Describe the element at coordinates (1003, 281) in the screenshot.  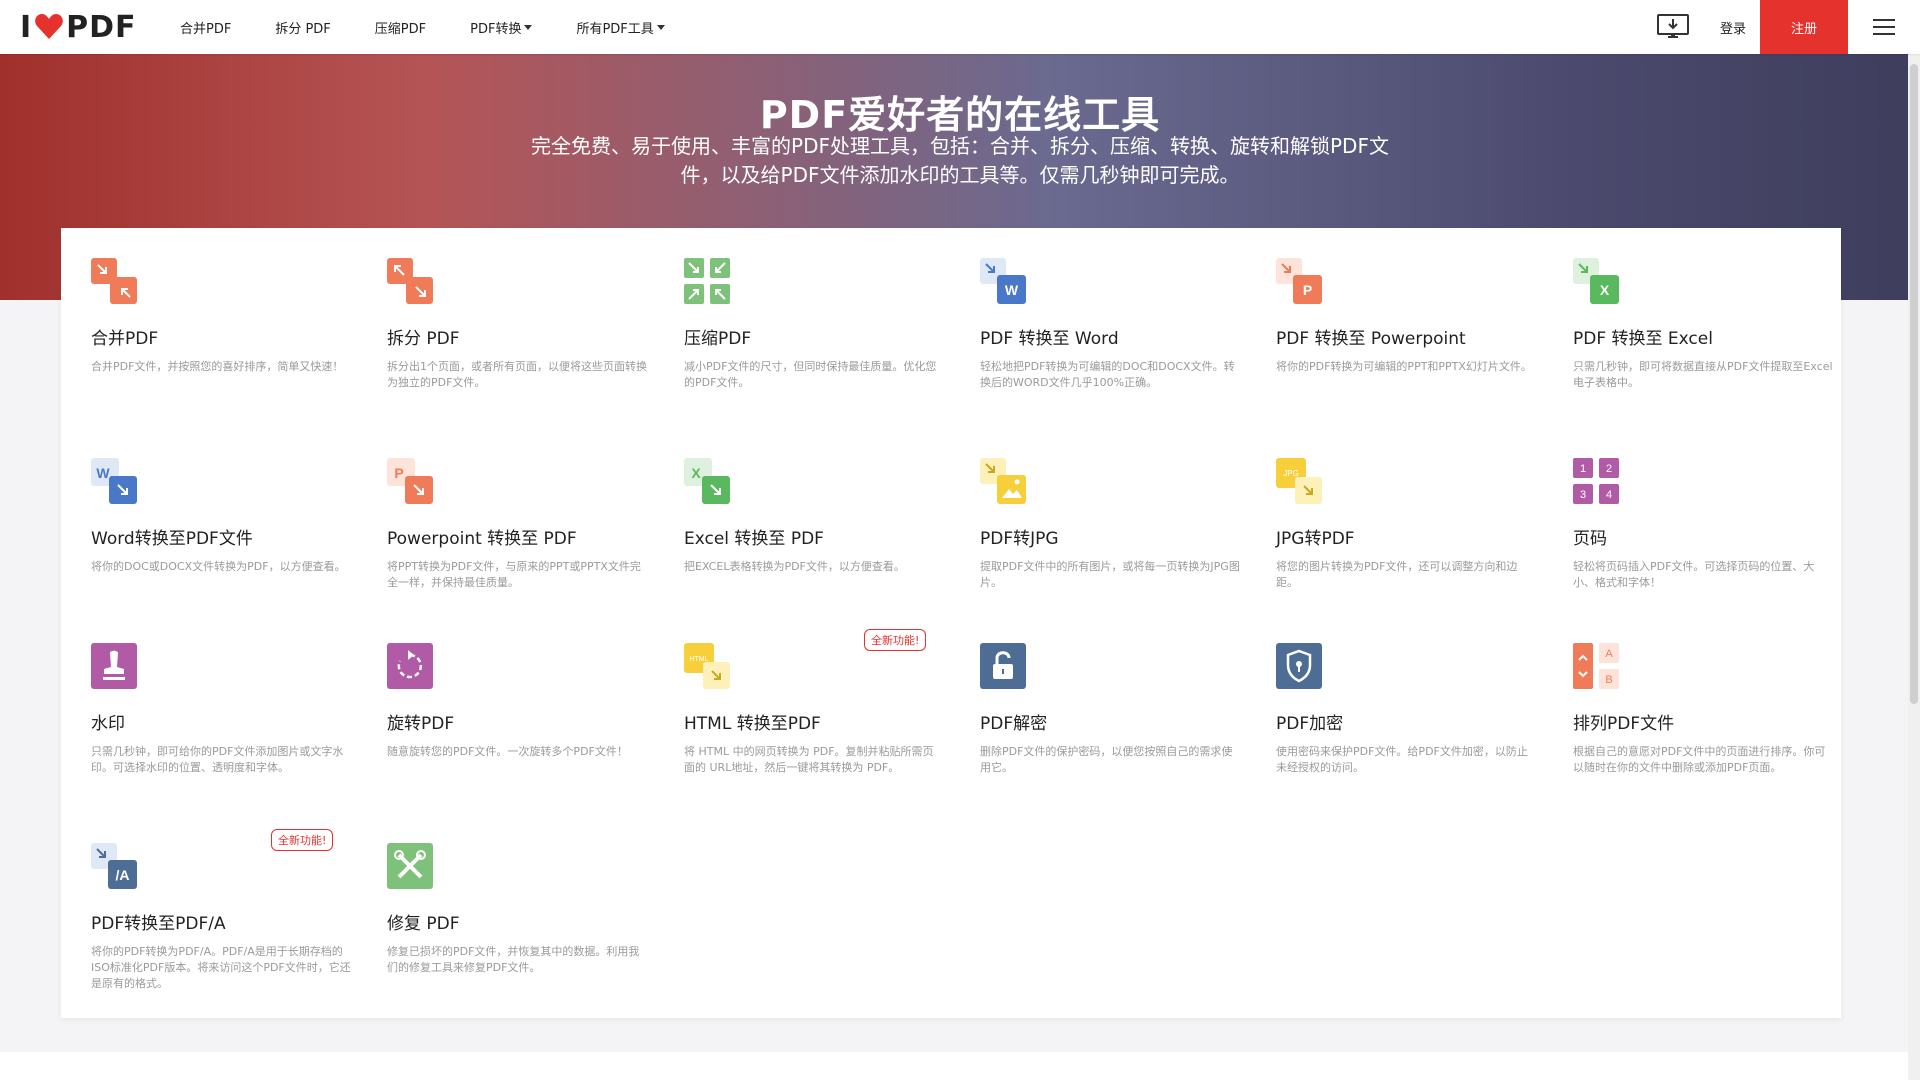
I see `pdf-to-word-icon: W` at that location.